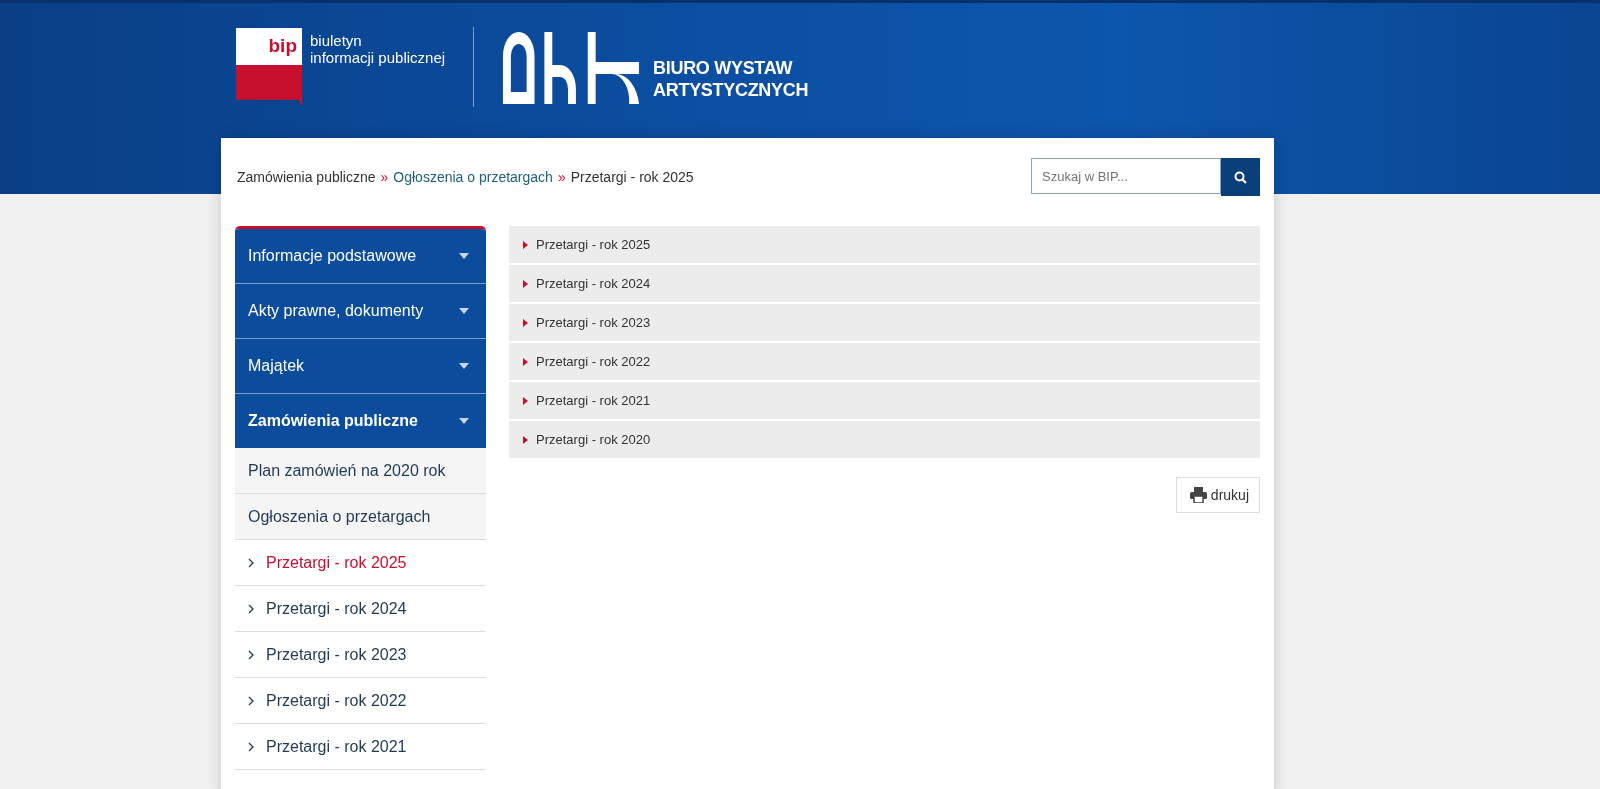 This screenshot has height=789, width=1600. Describe the element at coordinates (269, 67) in the screenshot. I see `bip-logo-mark: bip` at that location.